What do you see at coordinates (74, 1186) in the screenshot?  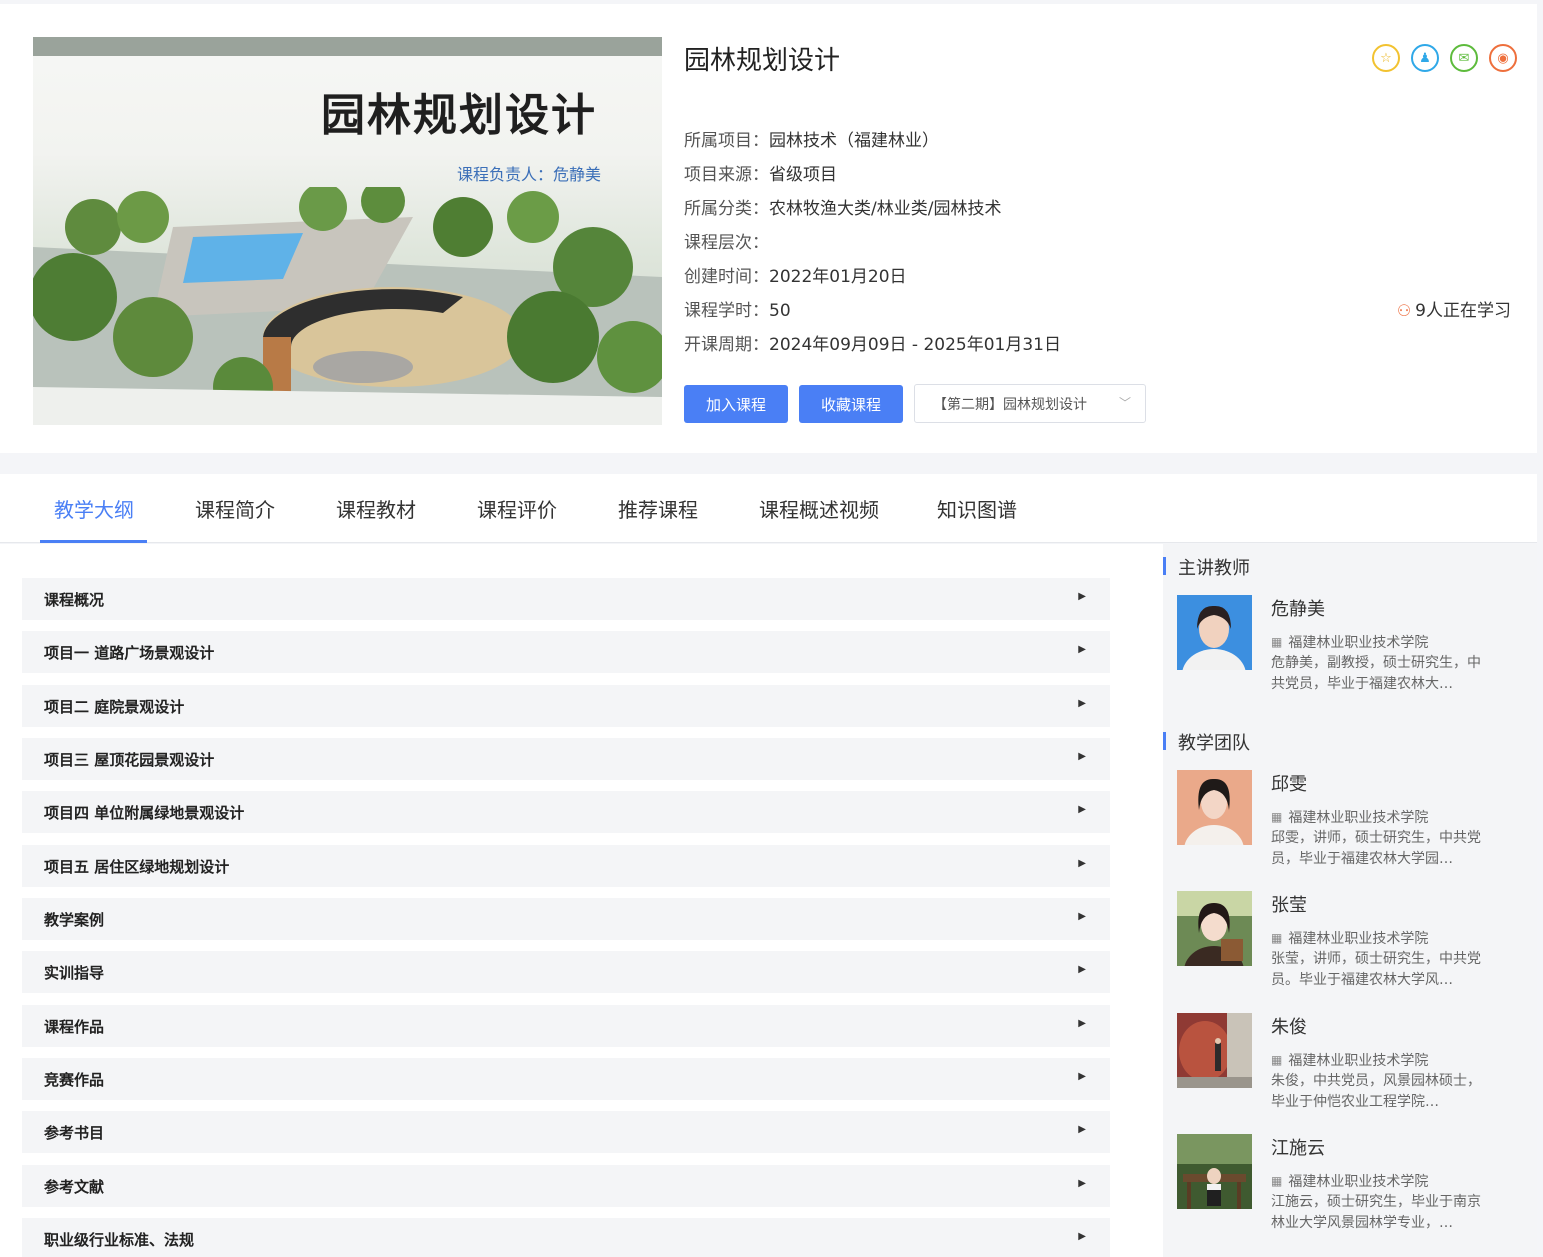 I see `chapter-title: 参考文献` at bounding box center [74, 1186].